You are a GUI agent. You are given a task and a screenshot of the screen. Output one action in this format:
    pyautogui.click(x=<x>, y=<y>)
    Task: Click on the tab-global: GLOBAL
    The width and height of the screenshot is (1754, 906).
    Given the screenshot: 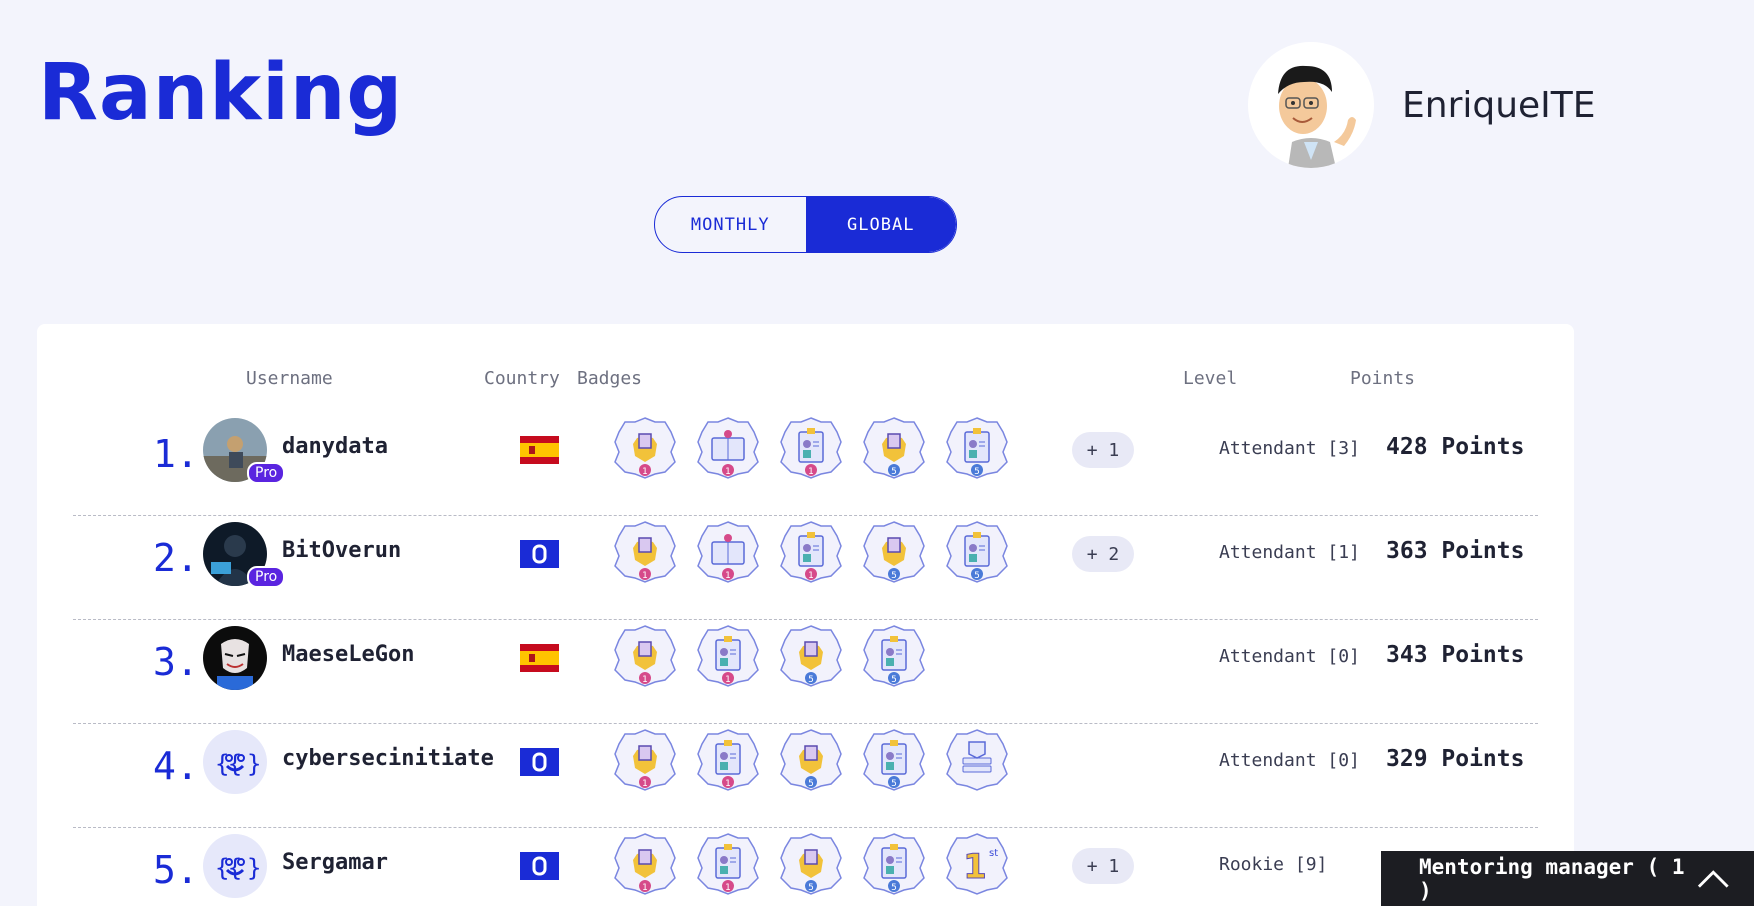 What is the action you would take?
    pyautogui.click(x=880, y=224)
    